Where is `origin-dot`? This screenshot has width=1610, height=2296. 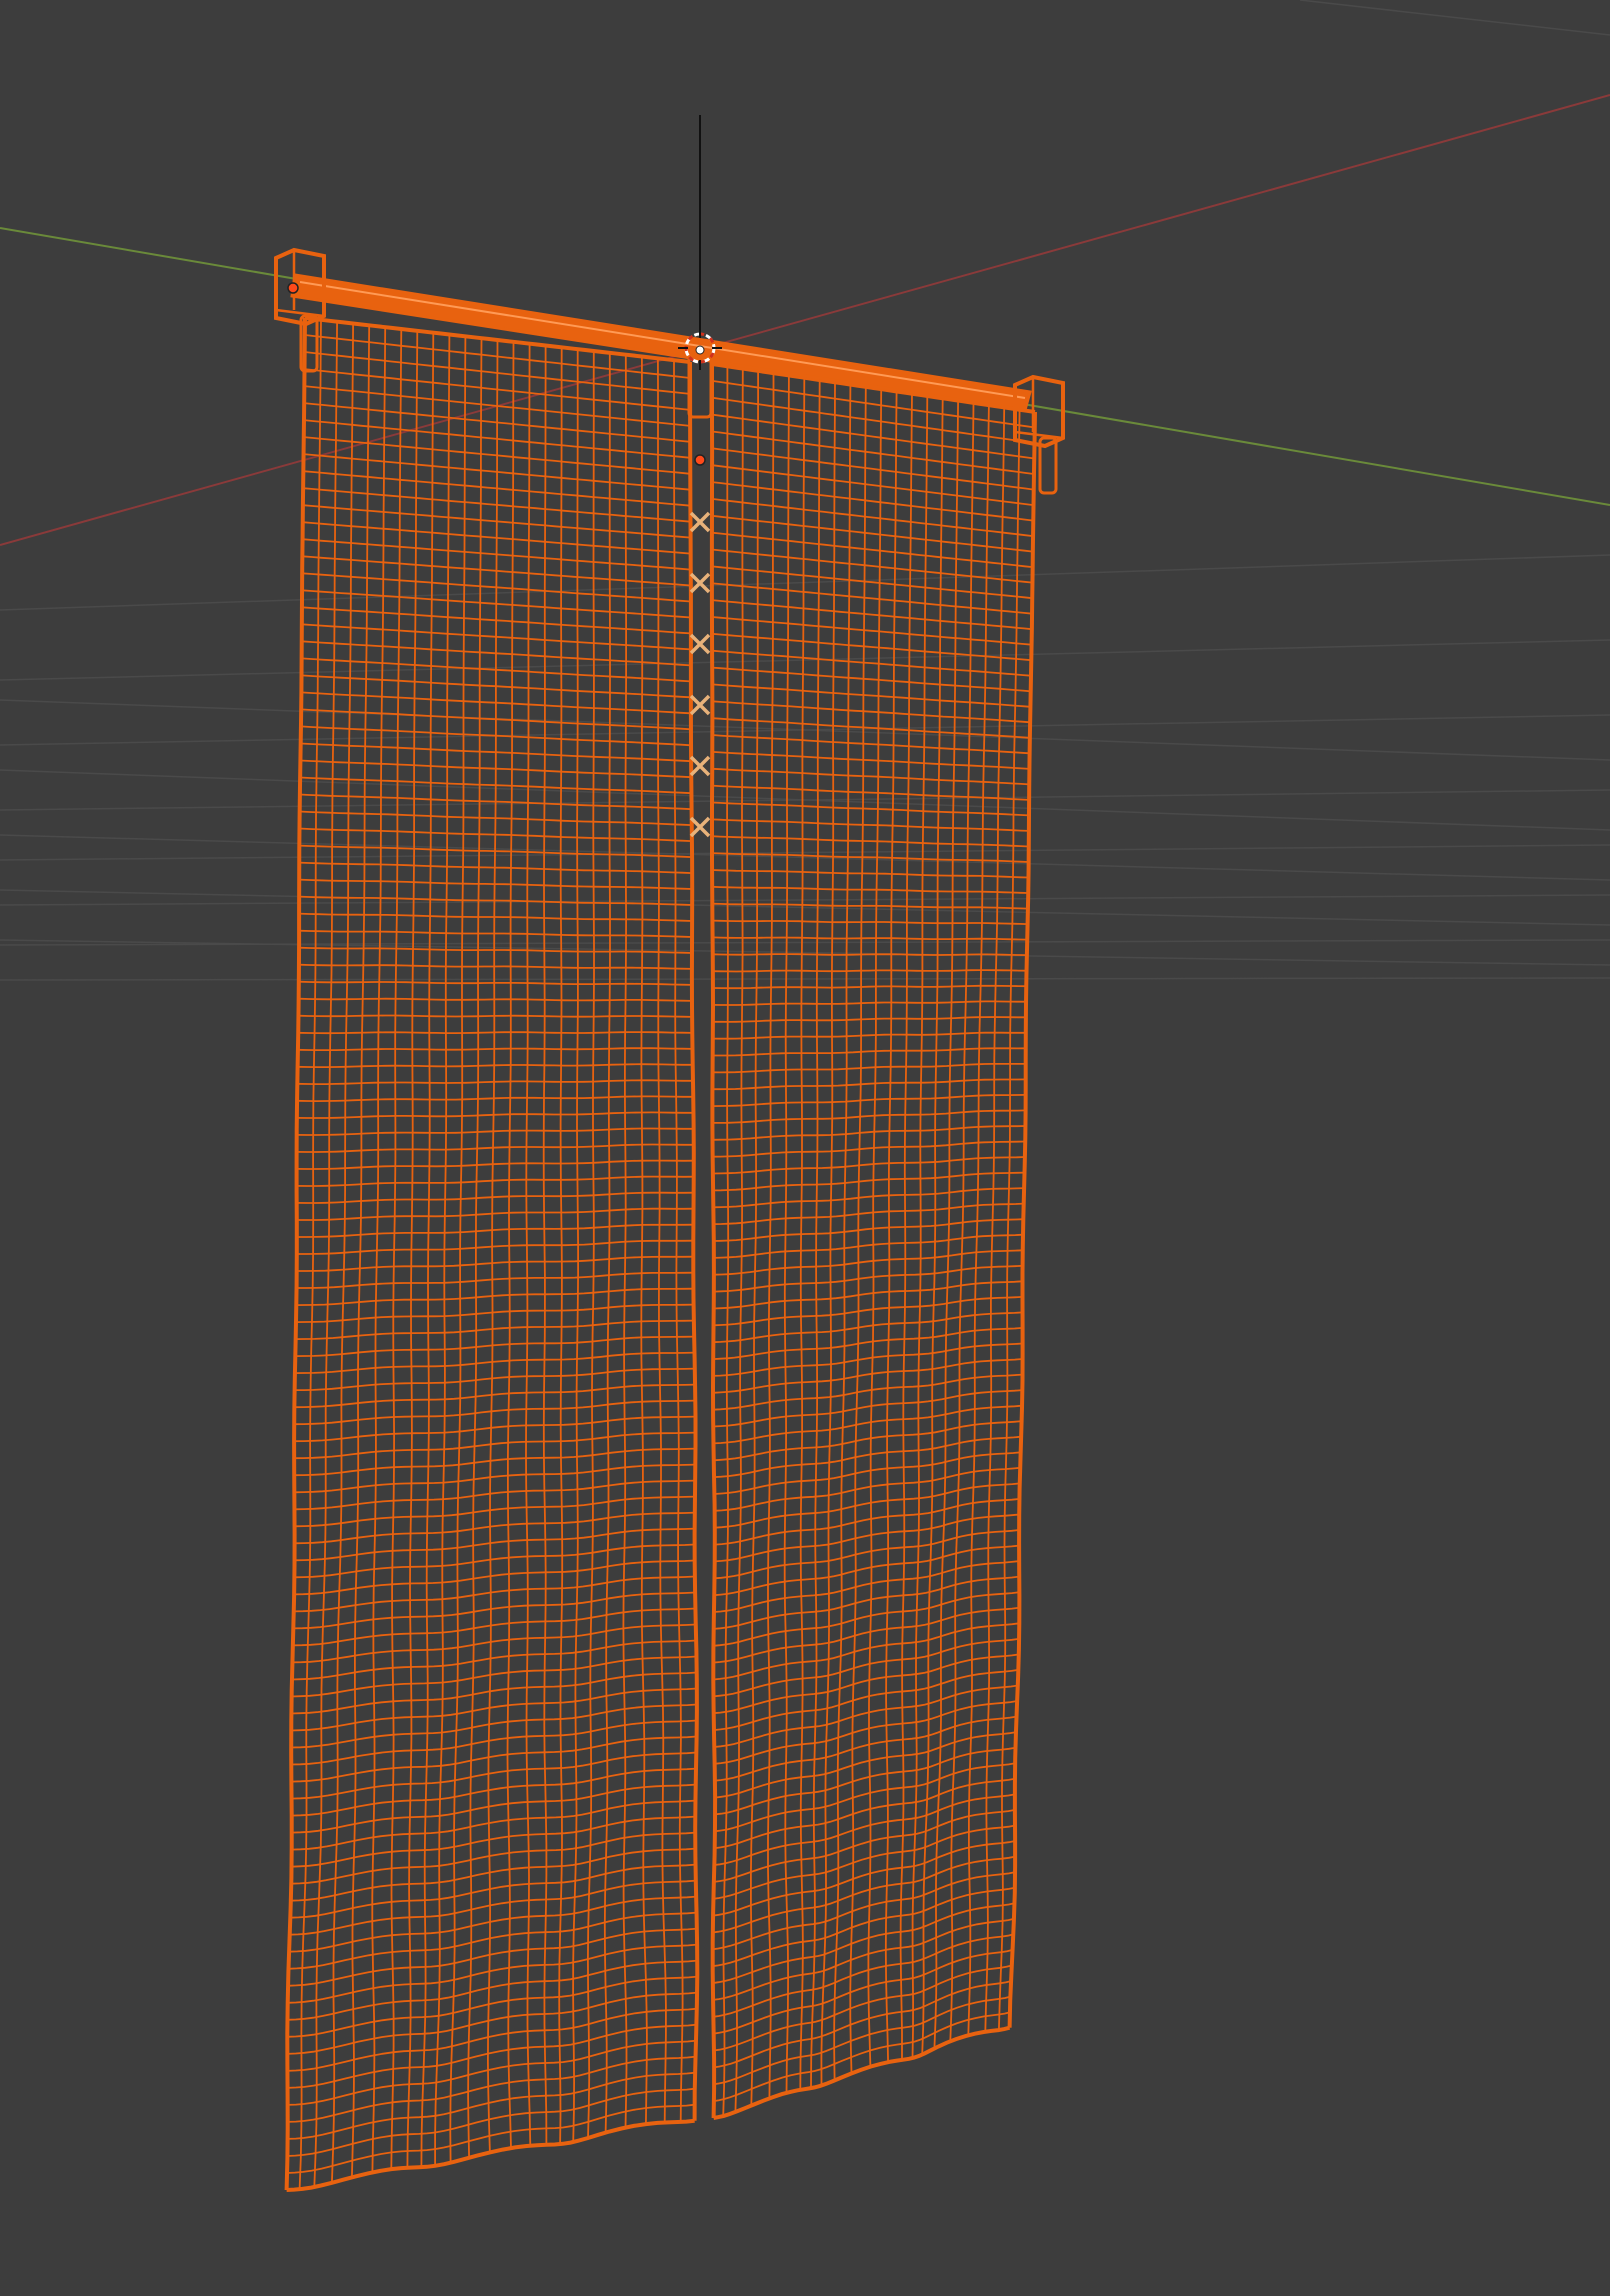
origin-dot is located at coordinates (293, 288).